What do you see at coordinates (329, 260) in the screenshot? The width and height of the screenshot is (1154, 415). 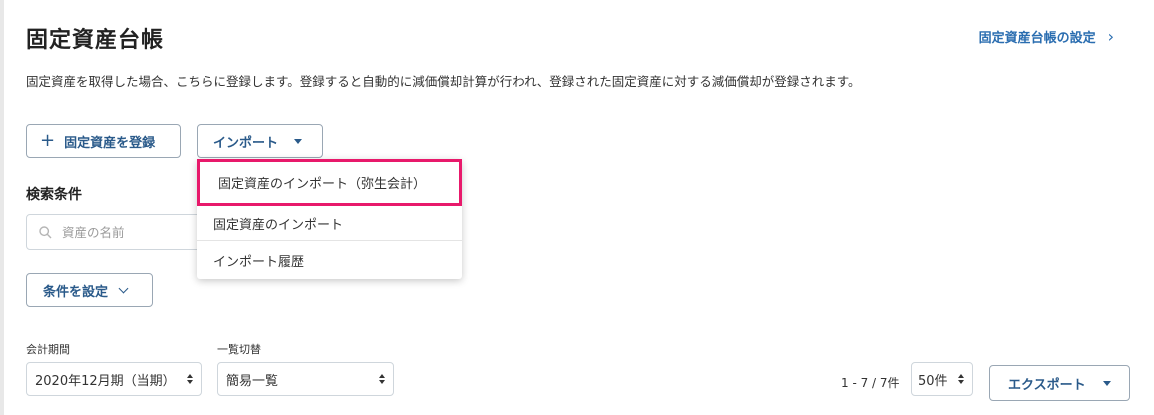 I see `menu-item-import-history: インポート履歴` at bounding box center [329, 260].